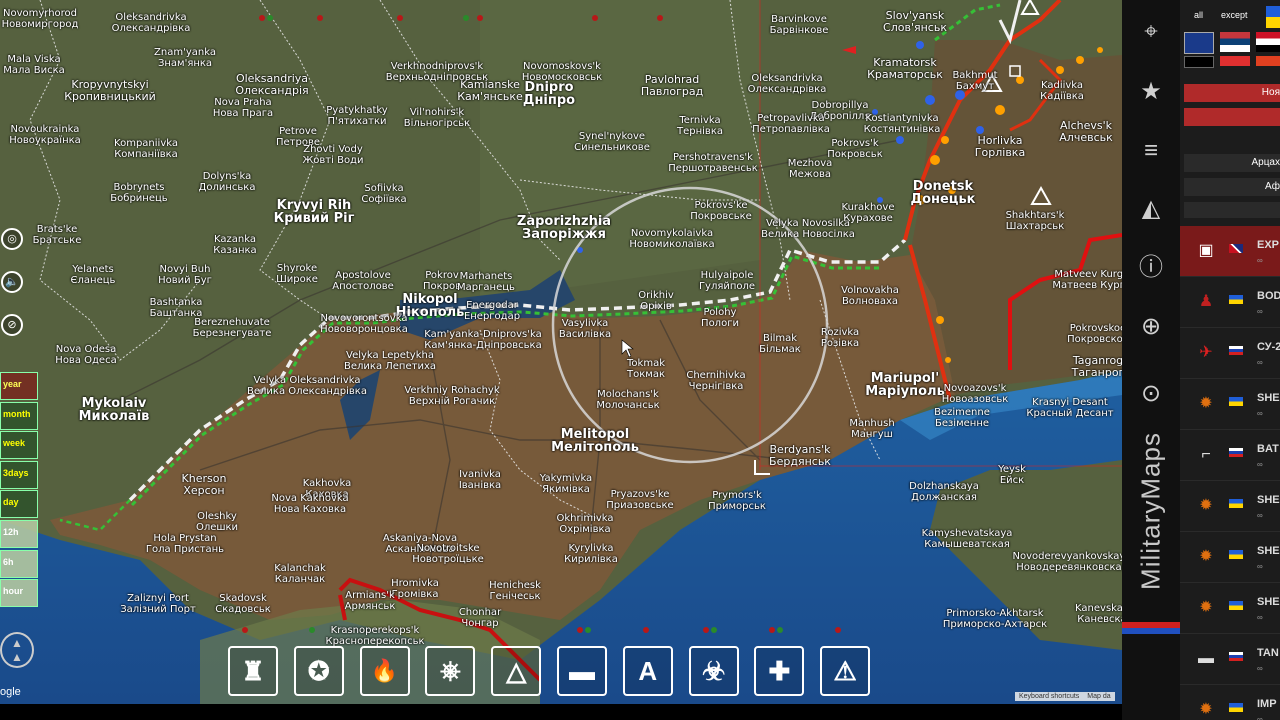  Describe the element at coordinates (1151, 327) in the screenshot. I see `crosshair-icon: ⊕` at that location.